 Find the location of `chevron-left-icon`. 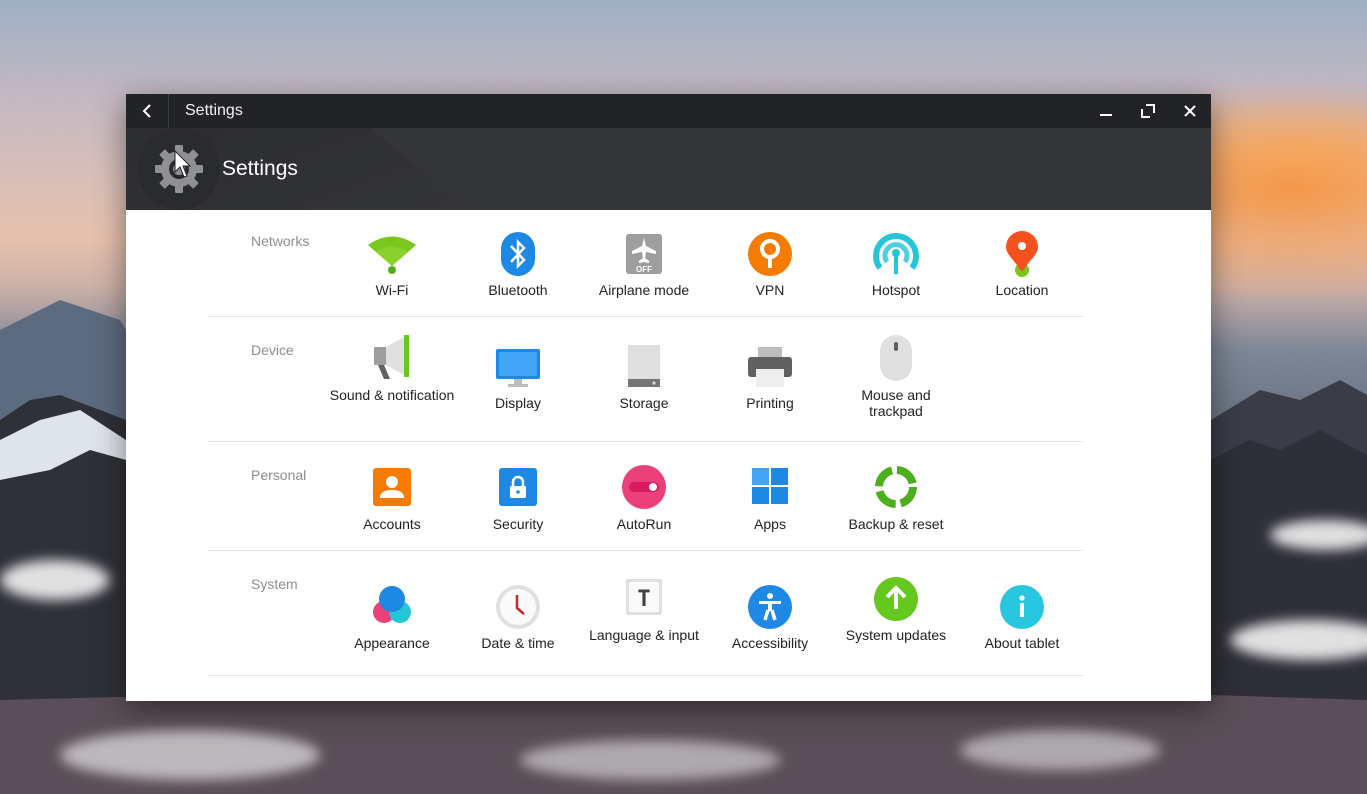

chevron-left-icon is located at coordinates (146, 111).